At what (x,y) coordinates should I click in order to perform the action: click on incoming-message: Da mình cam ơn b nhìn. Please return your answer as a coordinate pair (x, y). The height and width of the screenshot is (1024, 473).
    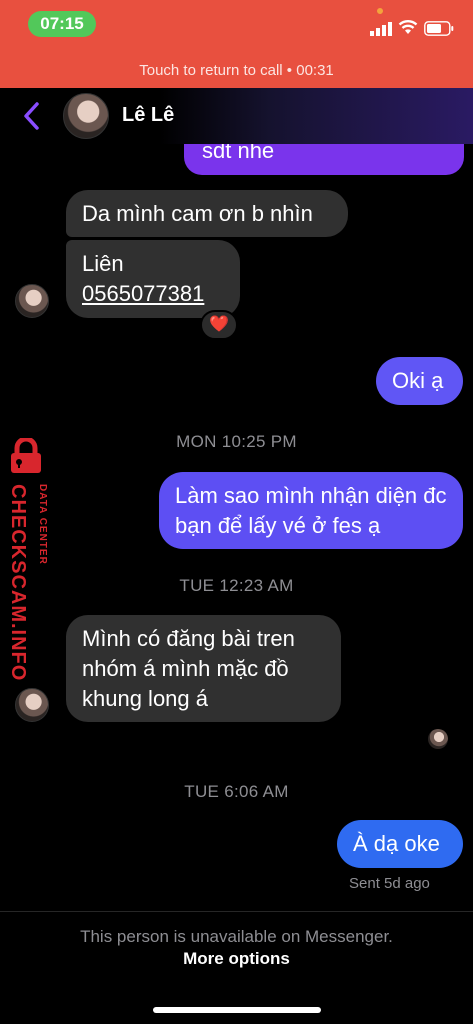
    Looking at the image, I should click on (207, 213).